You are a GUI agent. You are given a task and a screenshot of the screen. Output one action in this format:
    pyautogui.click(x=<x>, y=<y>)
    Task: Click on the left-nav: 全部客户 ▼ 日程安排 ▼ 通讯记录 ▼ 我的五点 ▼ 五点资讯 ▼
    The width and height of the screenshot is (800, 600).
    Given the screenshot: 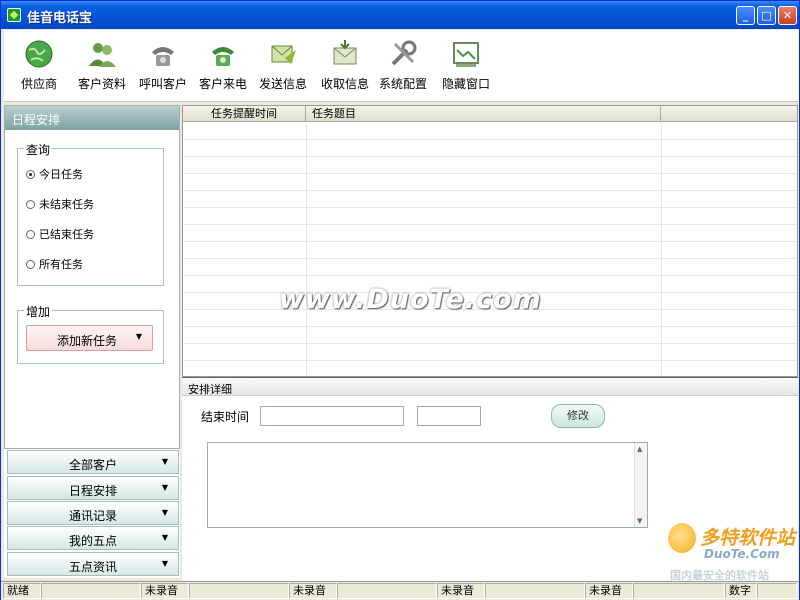 What is the action you would take?
    pyautogui.click(x=92, y=513)
    